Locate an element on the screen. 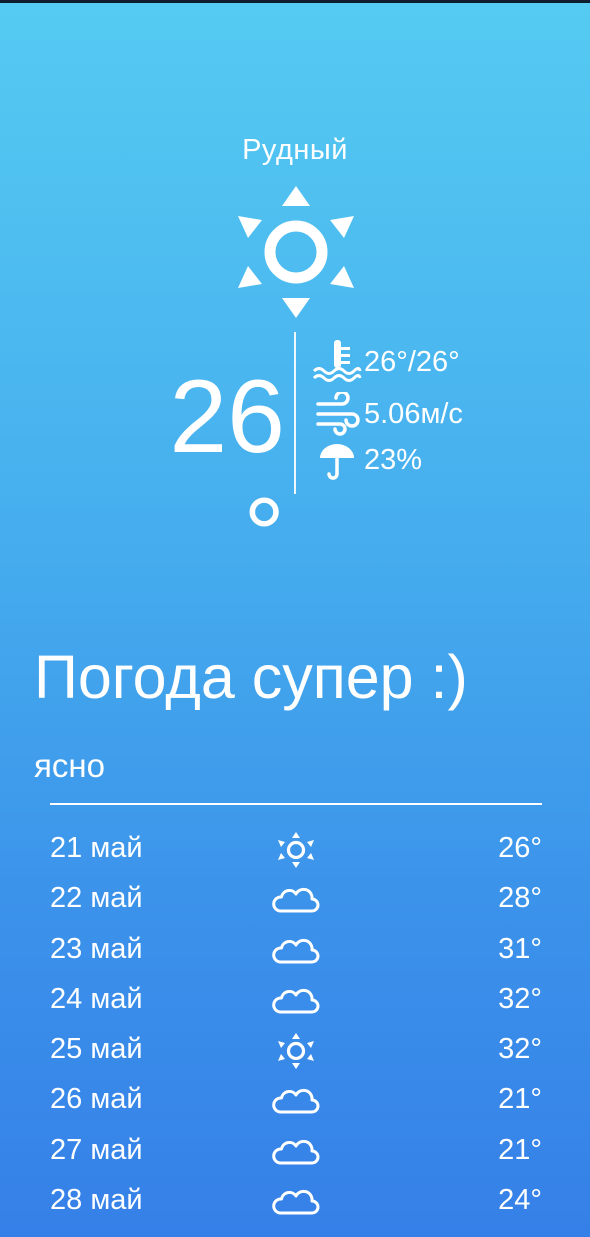 This screenshot has height=1237, width=590. forecast-temperature: 31° is located at coordinates (520, 948).